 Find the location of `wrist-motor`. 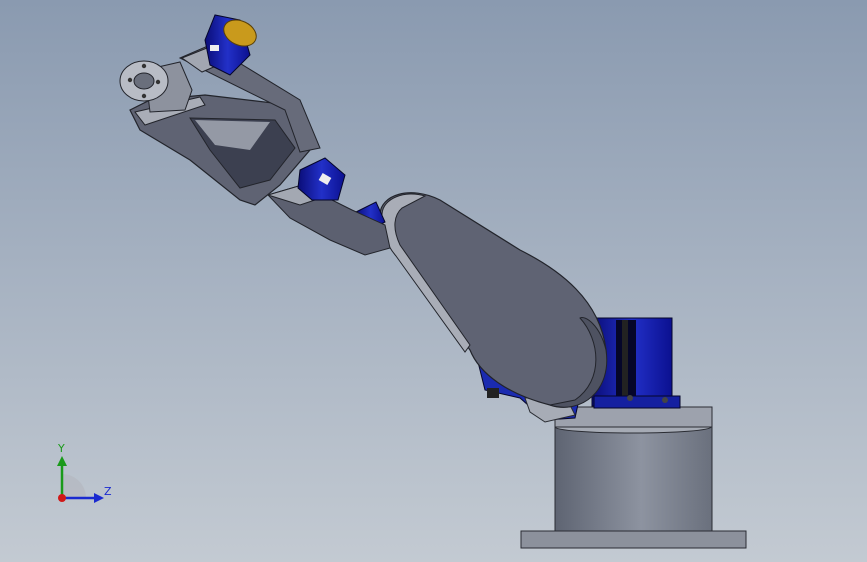

wrist-motor is located at coordinates (321, 179).